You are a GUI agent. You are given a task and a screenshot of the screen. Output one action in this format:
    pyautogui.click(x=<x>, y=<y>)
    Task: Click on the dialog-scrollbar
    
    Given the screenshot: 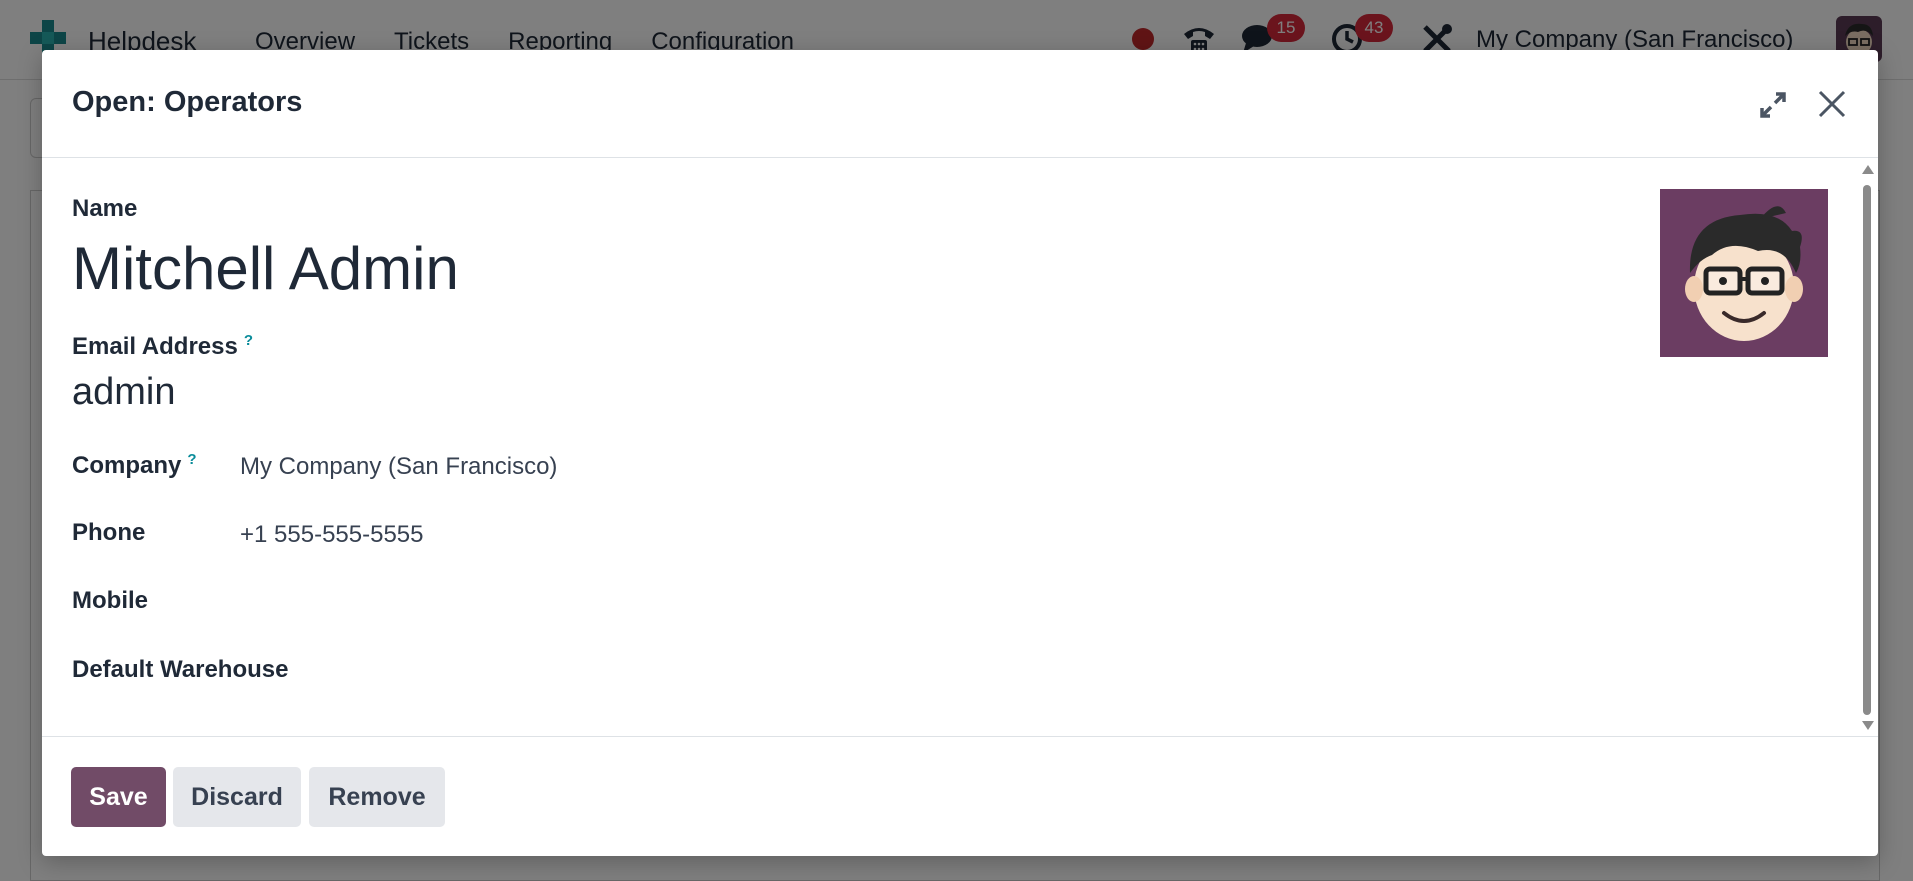 What is the action you would take?
    pyautogui.click(x=1867, y=448)
    